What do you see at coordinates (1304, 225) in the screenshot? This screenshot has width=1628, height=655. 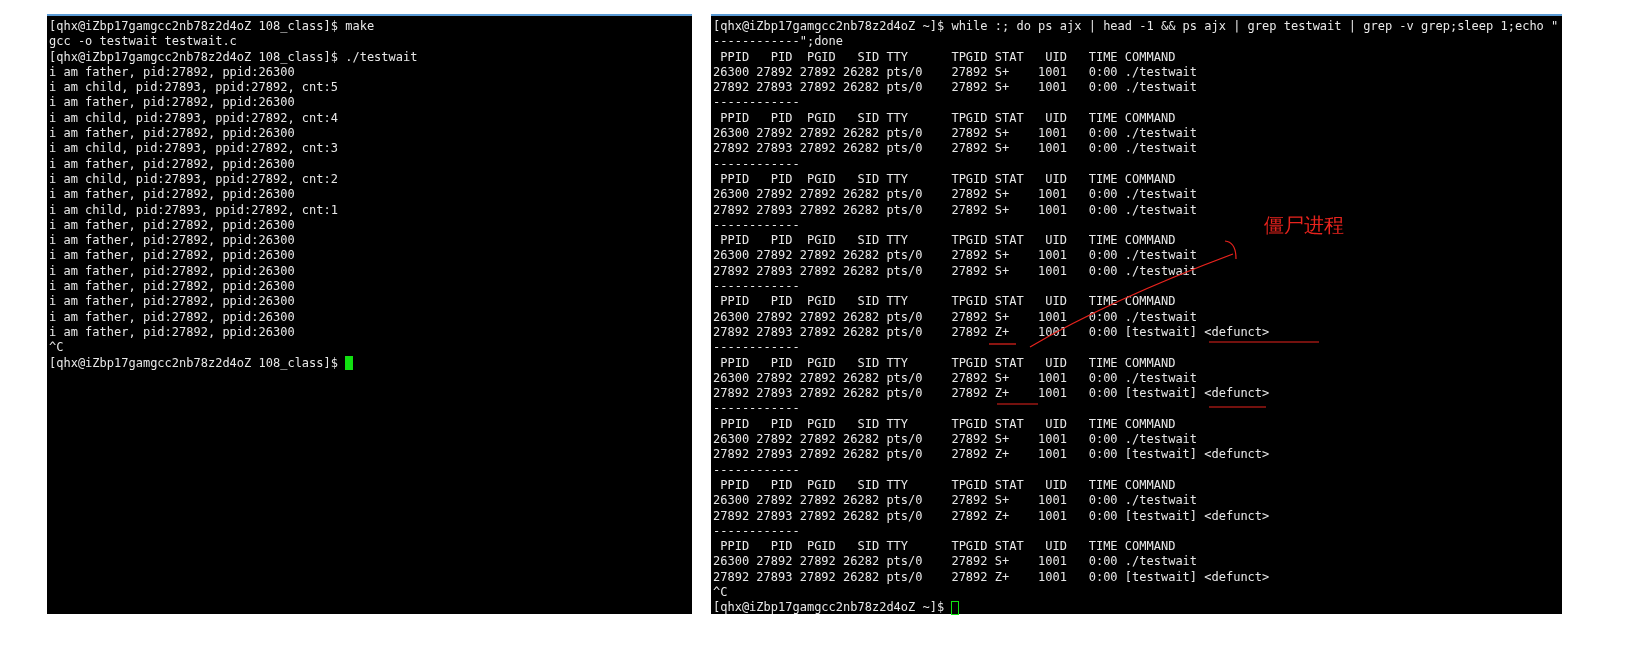 I see `annotation-label: 僵尸进程` at bounding box center [1304, 225].